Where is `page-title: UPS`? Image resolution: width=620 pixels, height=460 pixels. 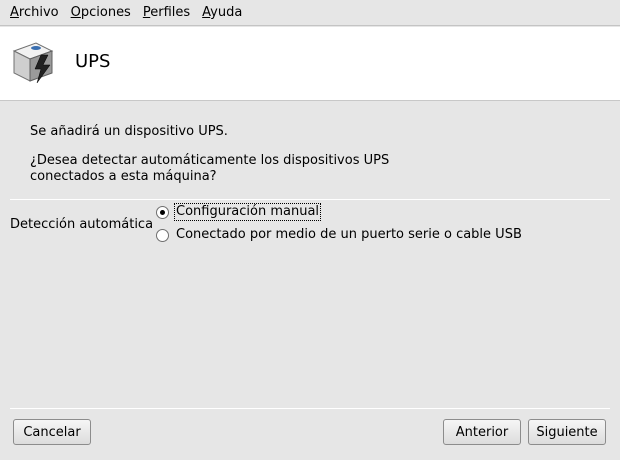 page-title: UPS is located at coordinates (93, 61).